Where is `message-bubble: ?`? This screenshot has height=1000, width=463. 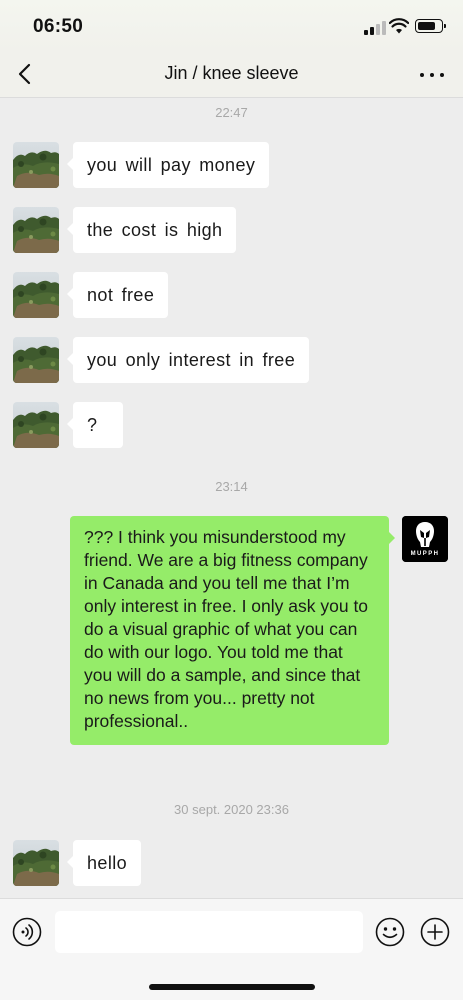 message-bubble: ? is located at coordinates (95, 425).